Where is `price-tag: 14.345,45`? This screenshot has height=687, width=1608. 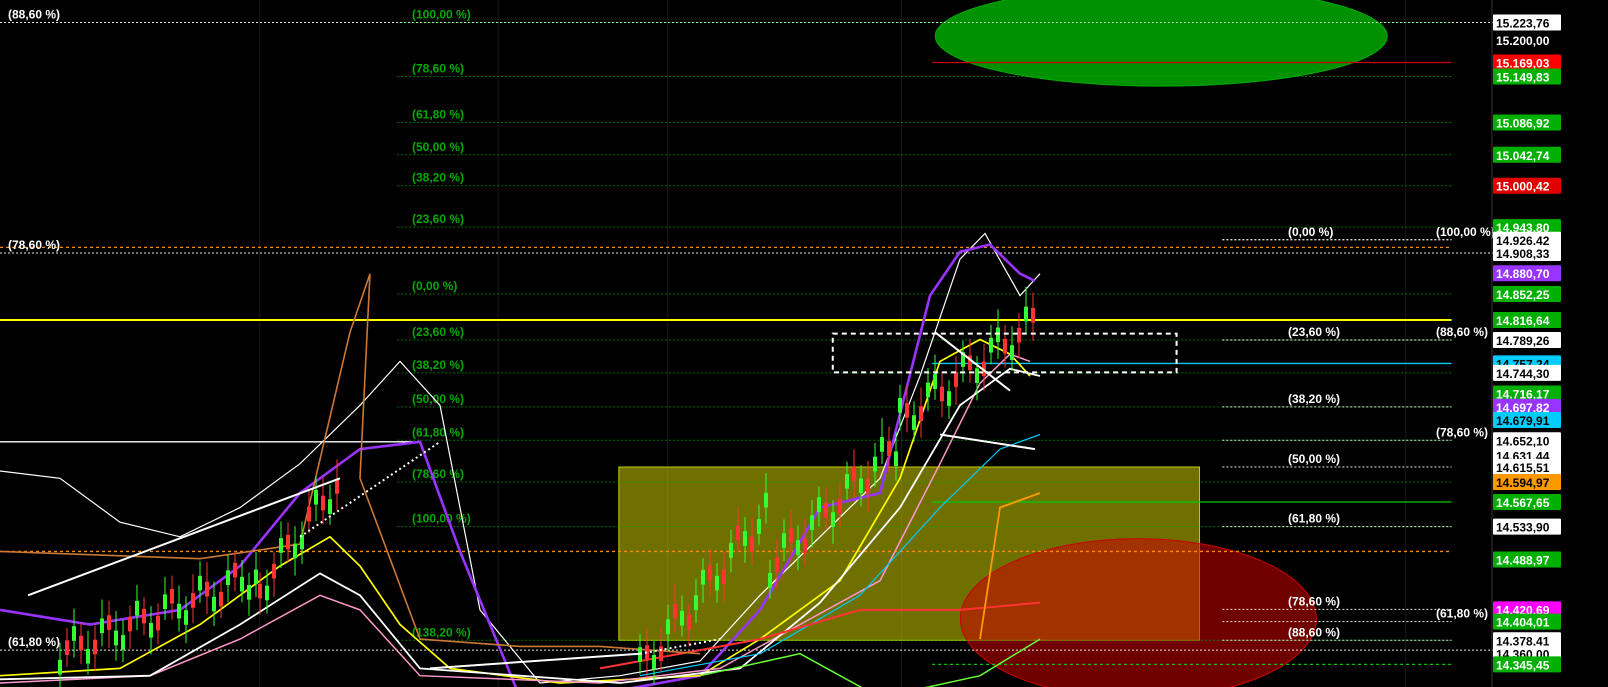
price-tag: 14.345,45 is located at coordinates (1527, 664).